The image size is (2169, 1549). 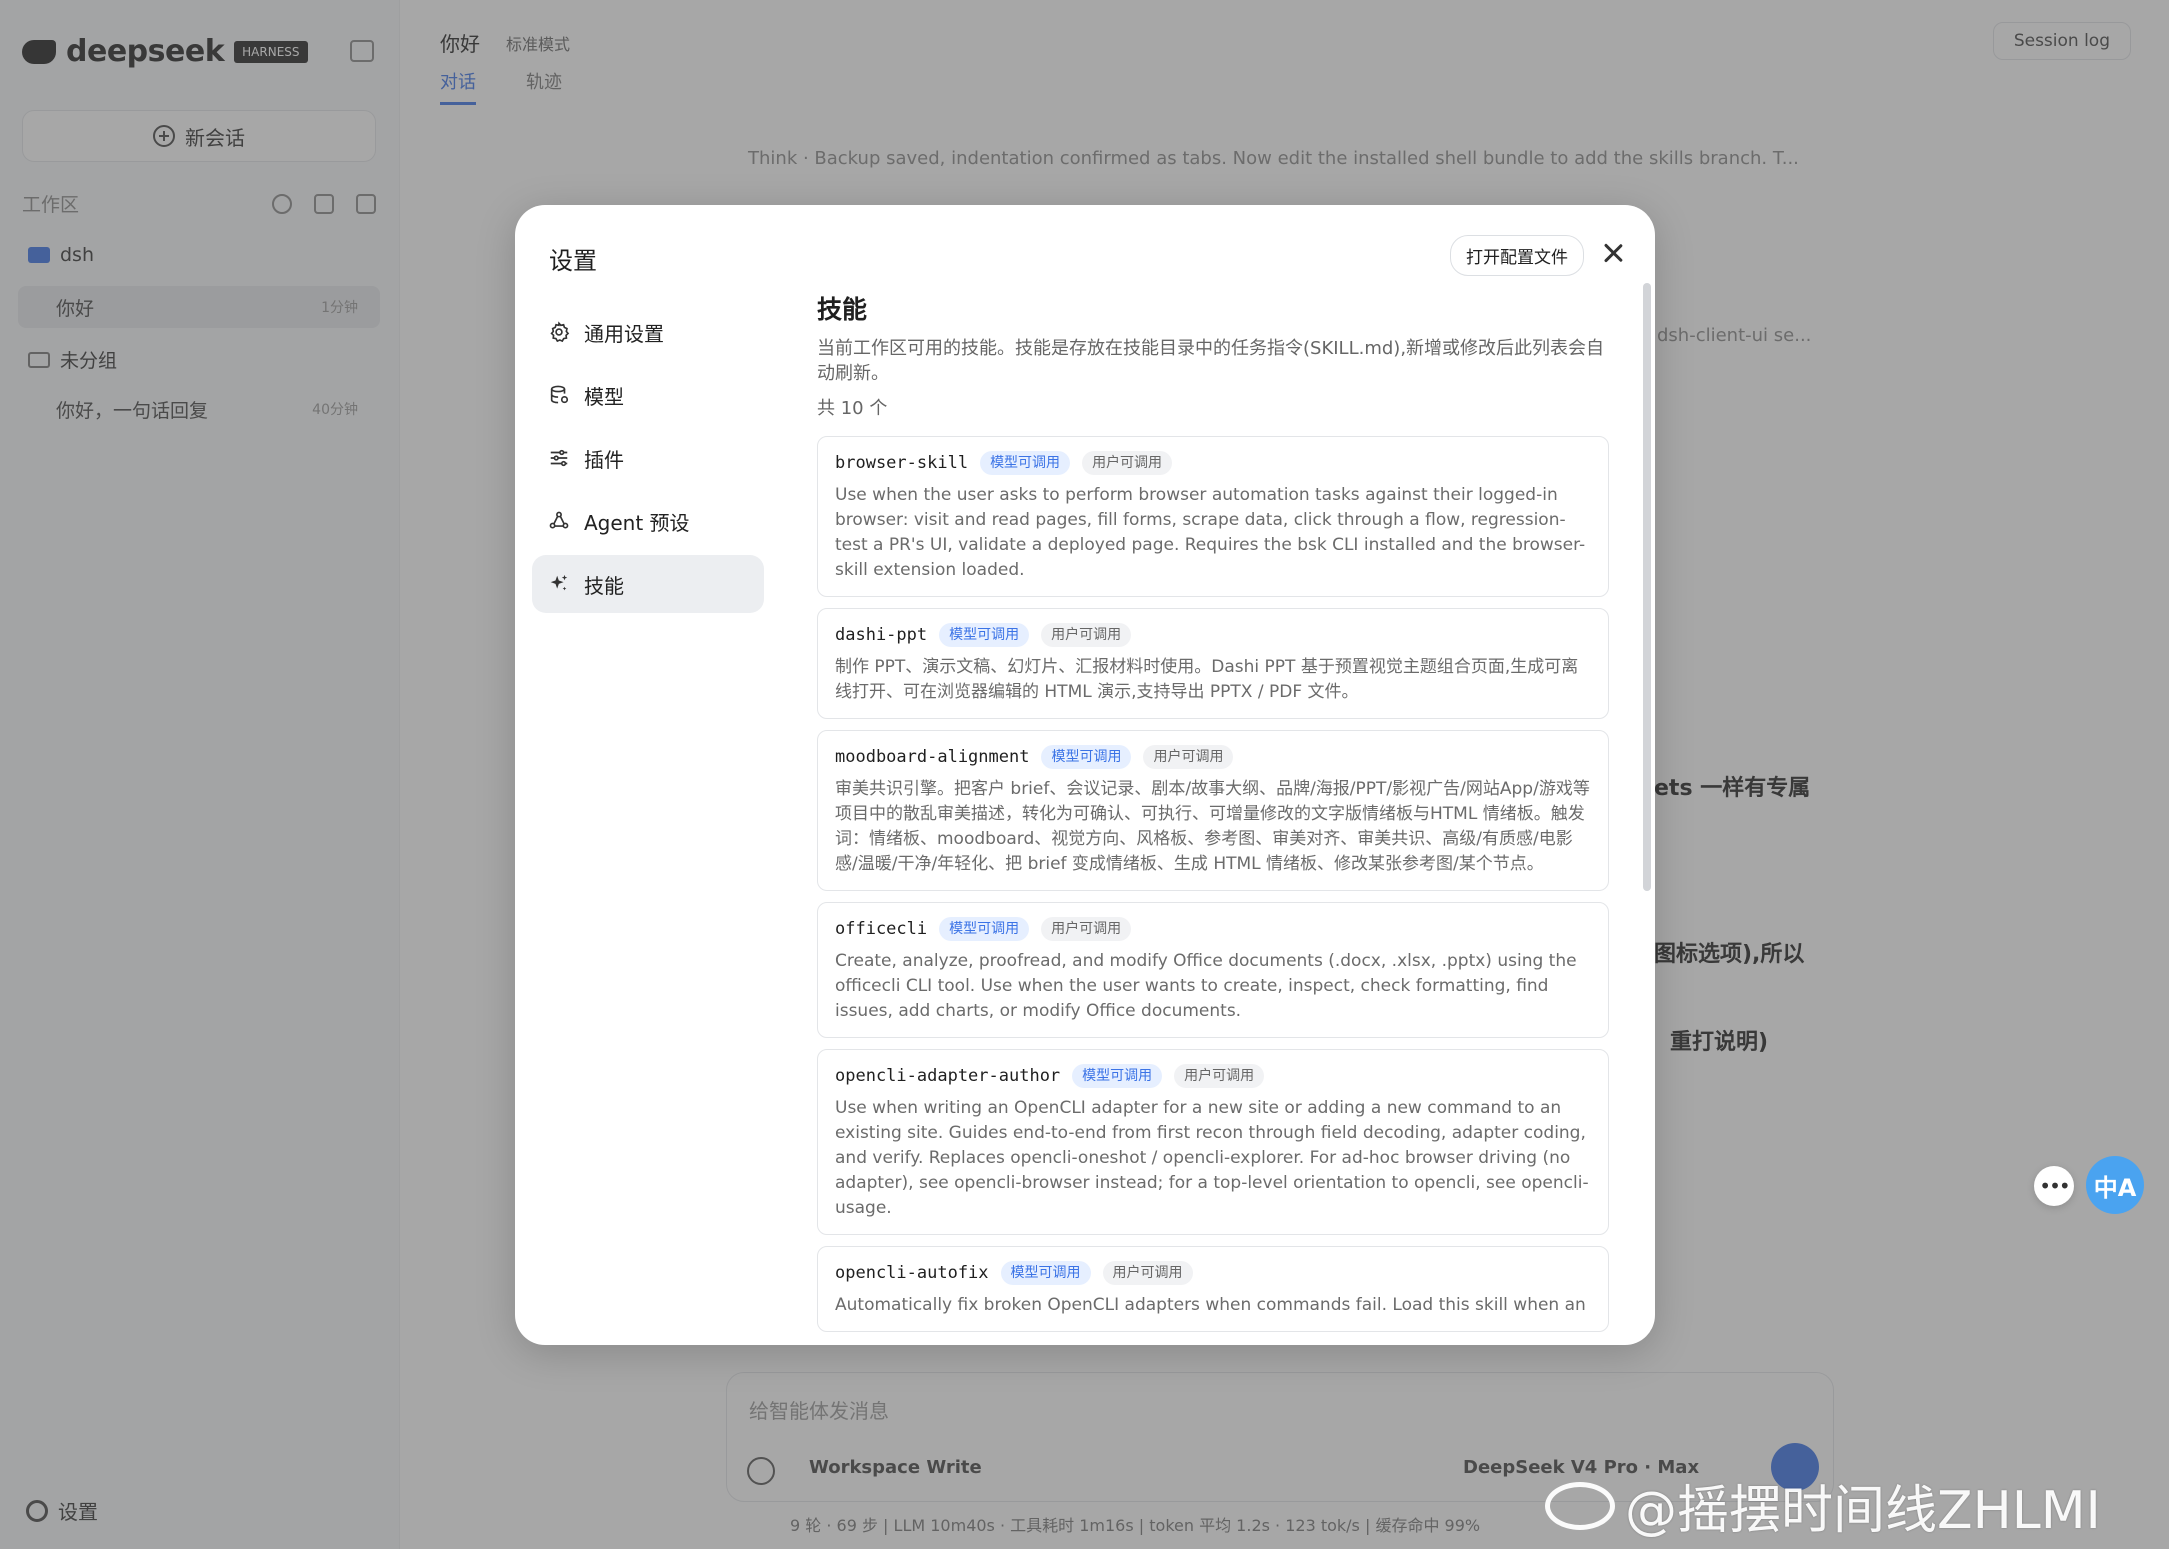 I want to click on nav-label: 技能, so click(x=604, y=585).